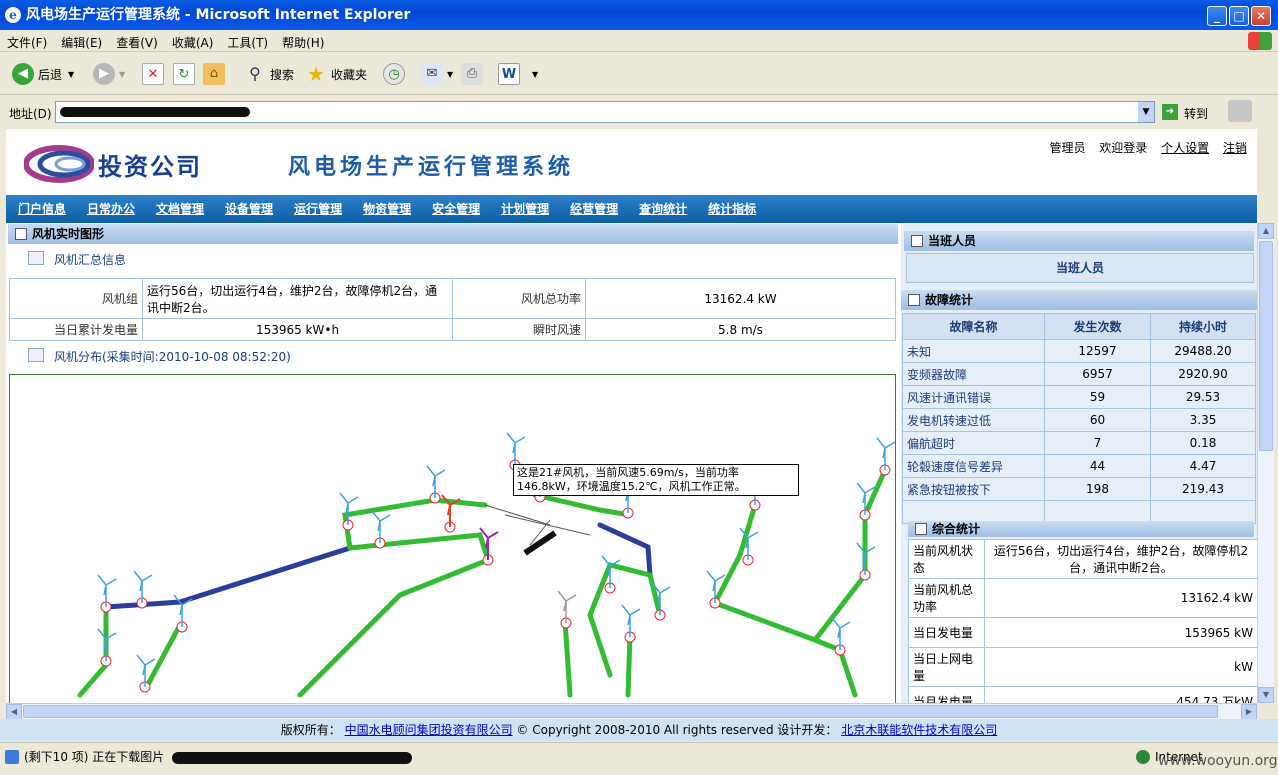 The width and height of the screenshot is (1278, 775). What do you see at coordinates (1143, 757) in the screenshot?
I see `internet-zone-icon` at bounding box center [1143, 757].